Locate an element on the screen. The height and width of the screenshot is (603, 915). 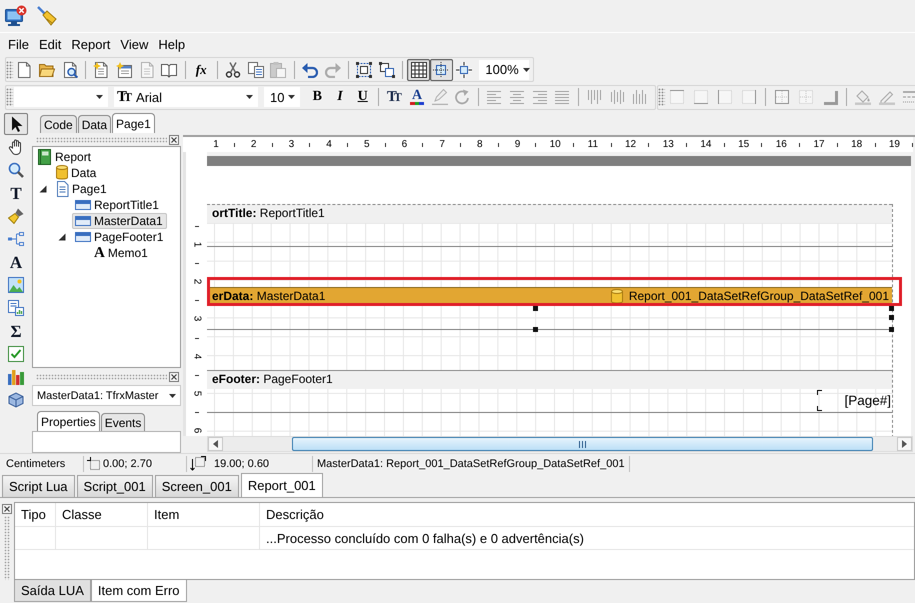
document-tab: Script Lua is located at coordinates (38, 486).